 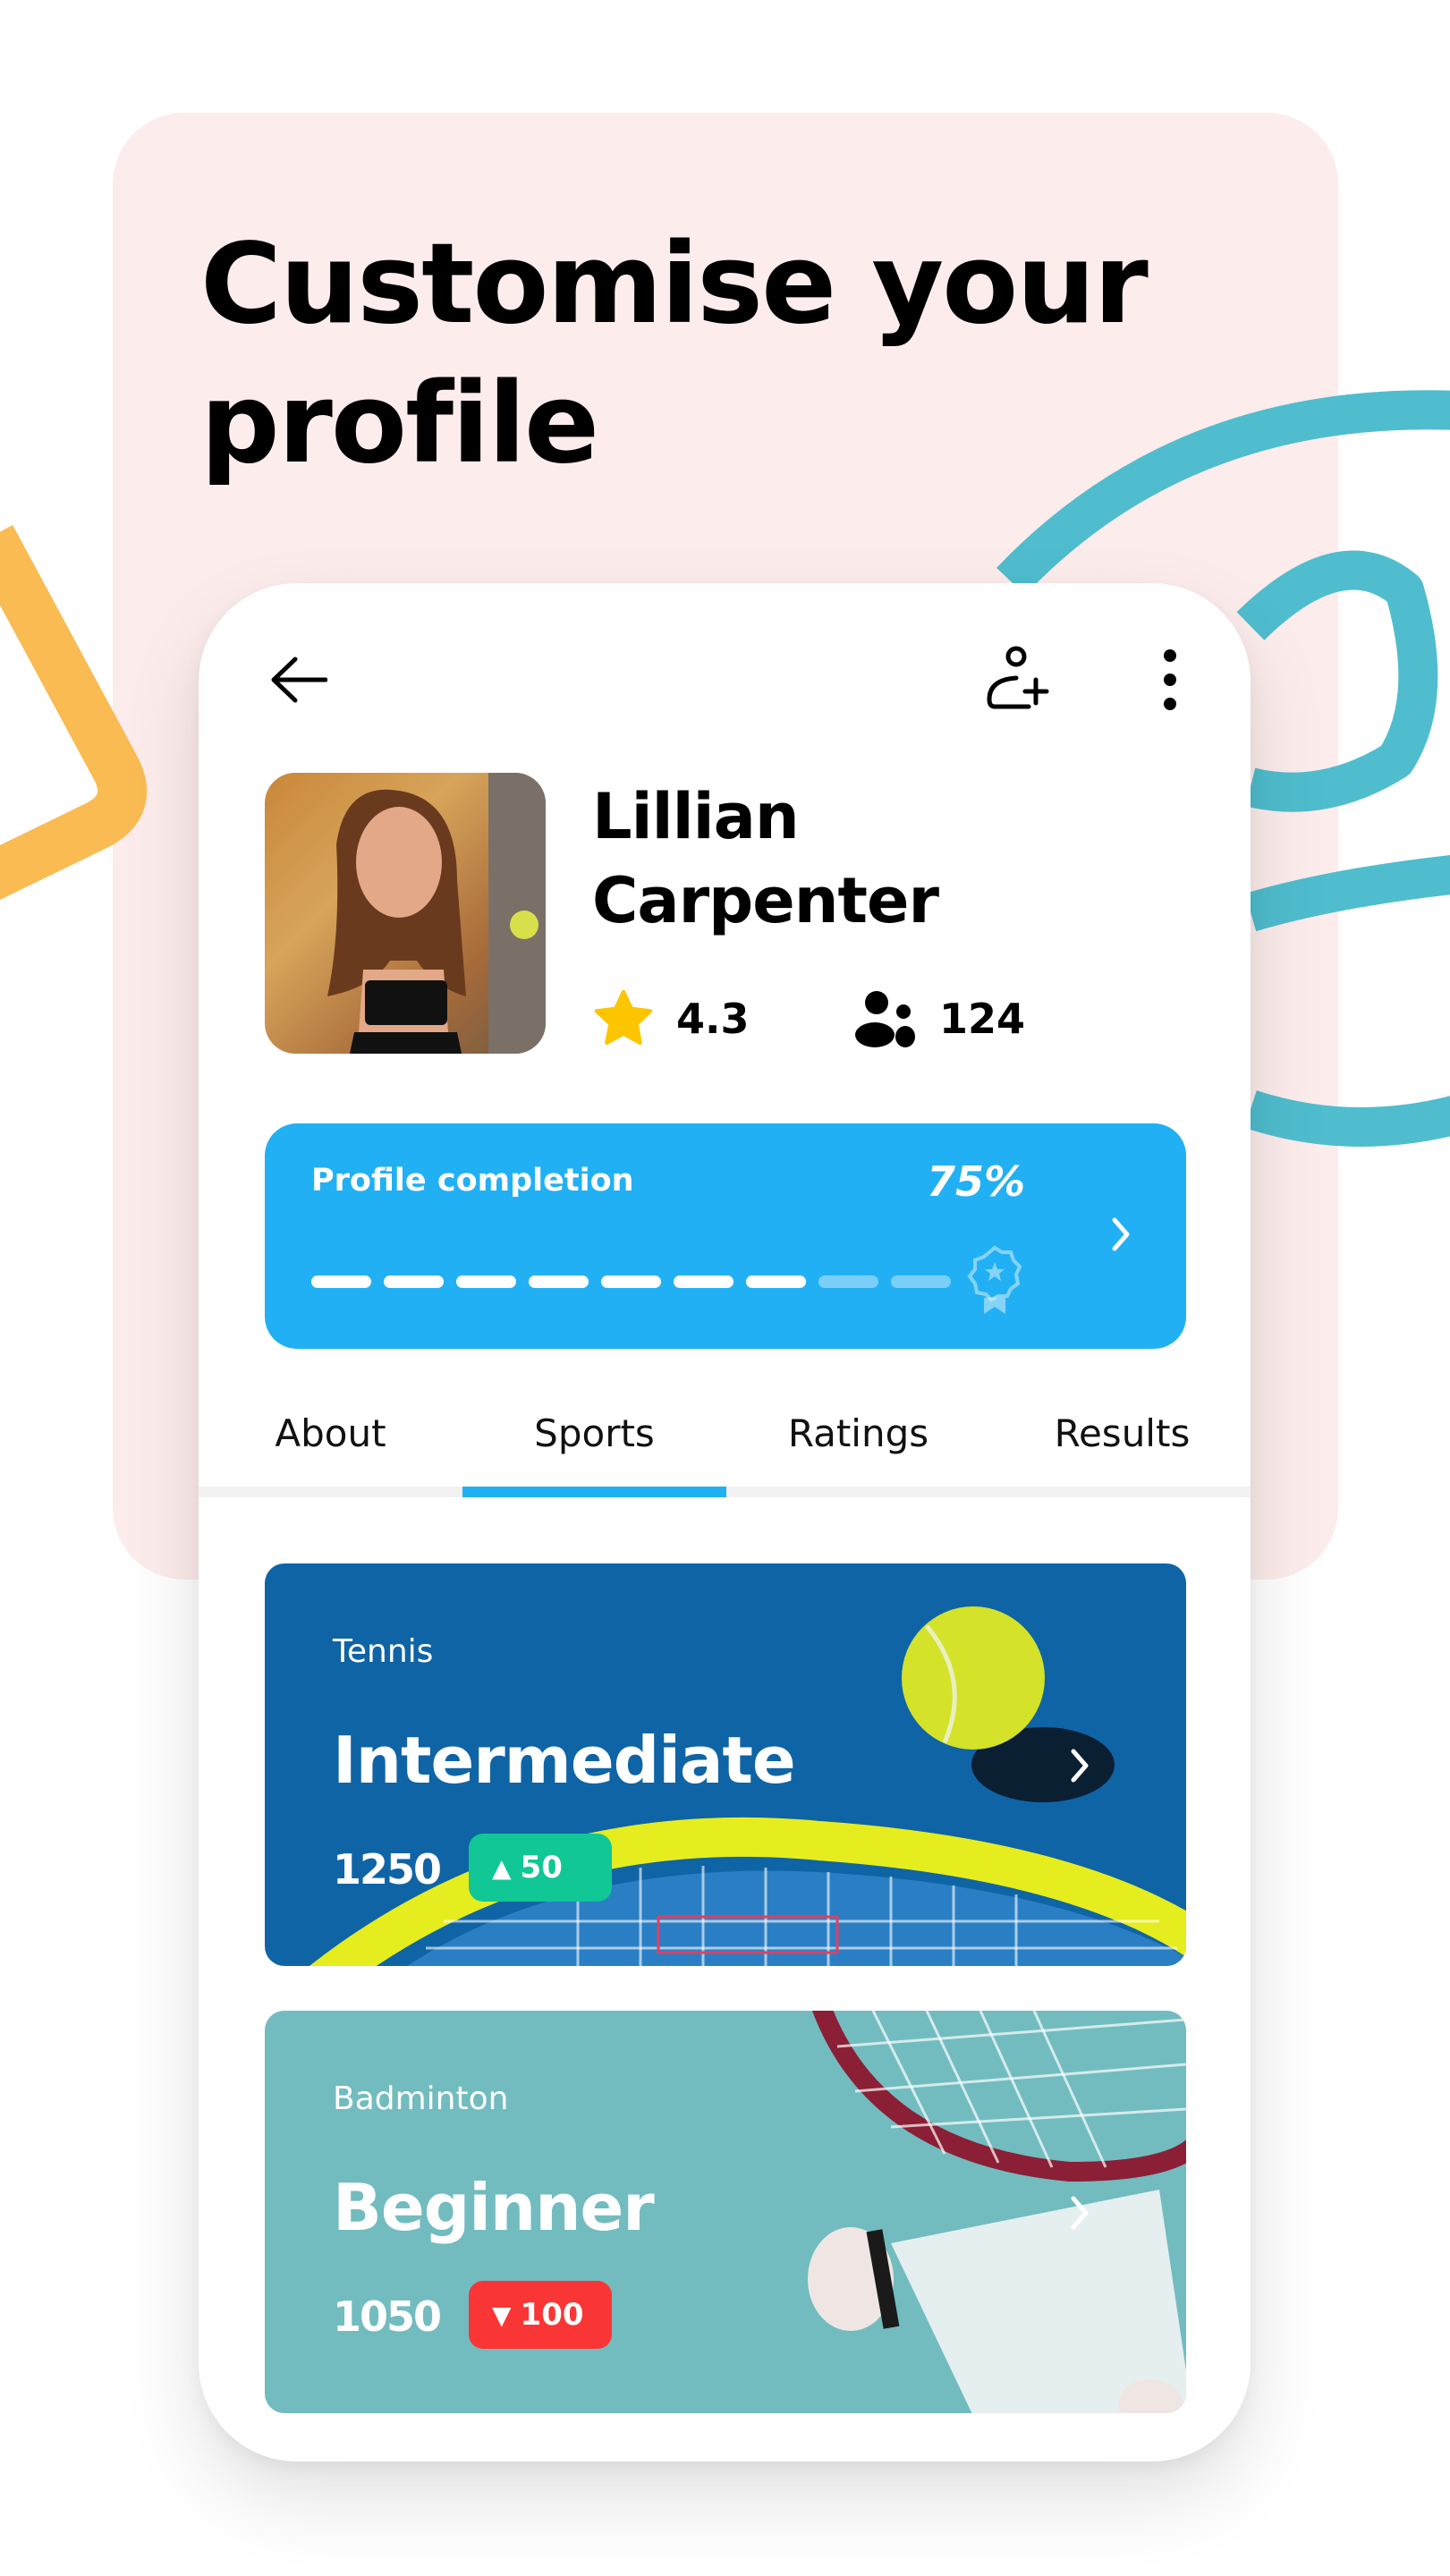 What do you see at coordinates (387, 2316) in the screenshot?
I see `sport-points: 1050` at bounding box center [387, 2316].